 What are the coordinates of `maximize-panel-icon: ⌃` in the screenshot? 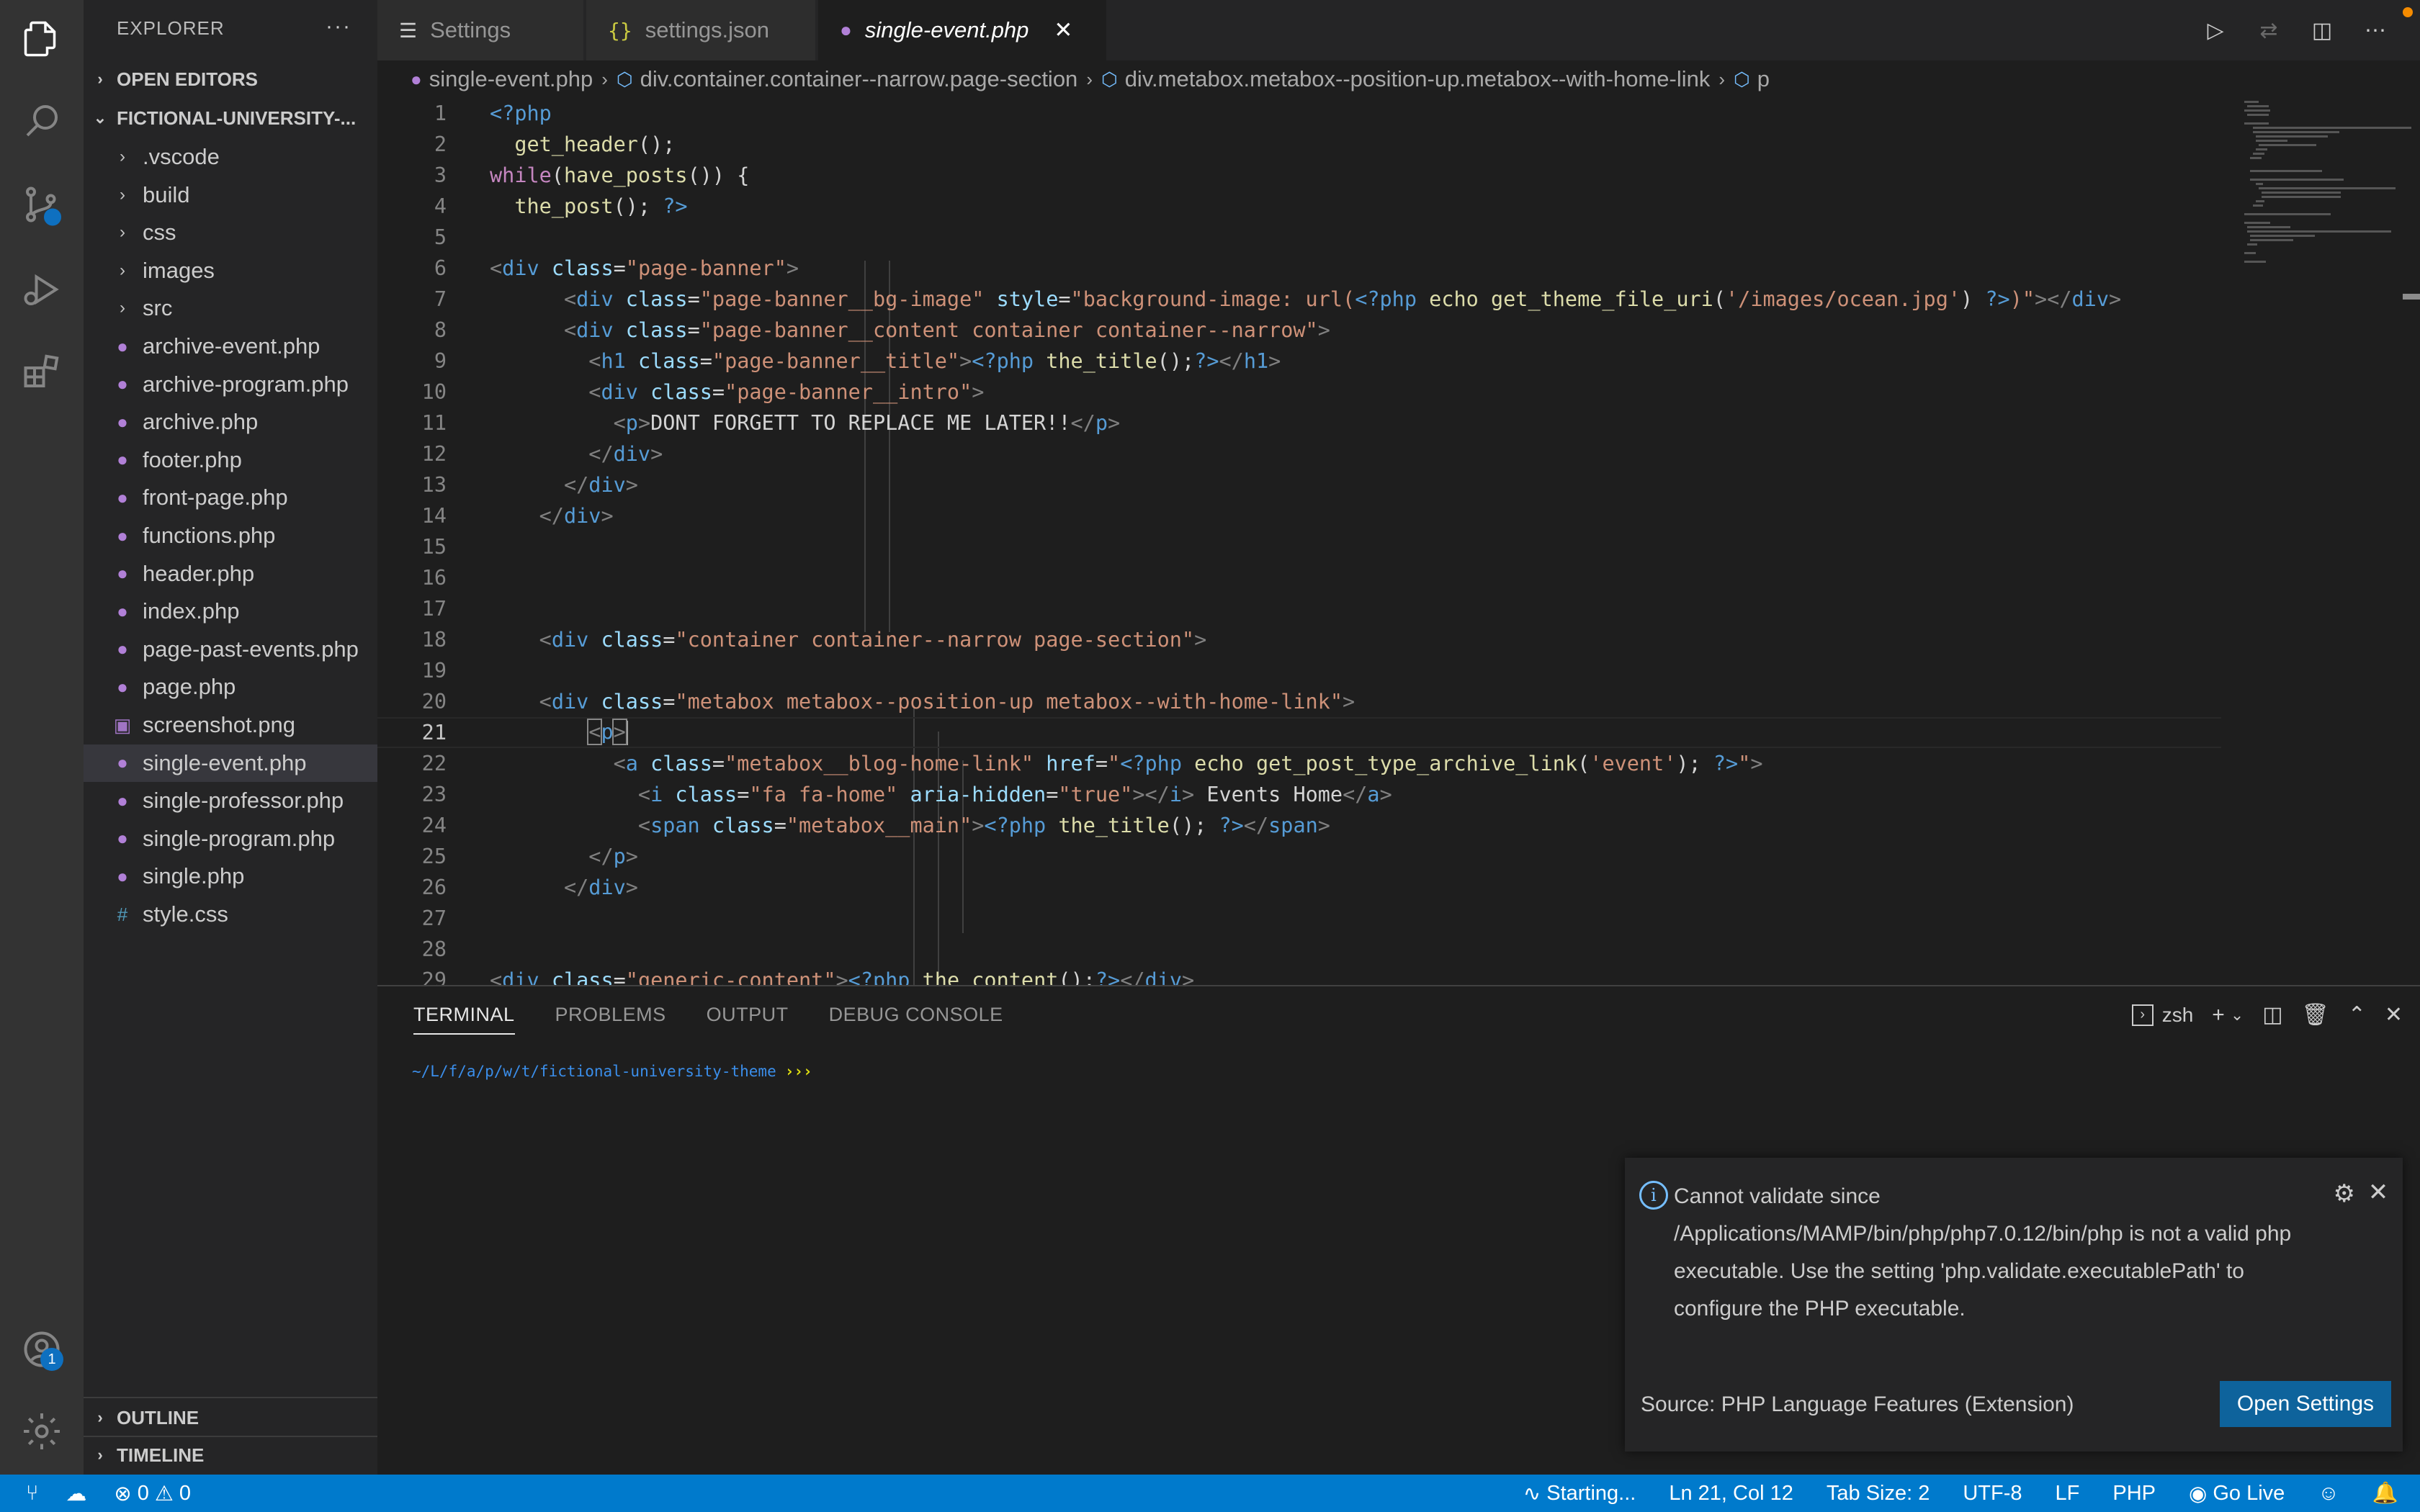 It's located at (2357, 1014).